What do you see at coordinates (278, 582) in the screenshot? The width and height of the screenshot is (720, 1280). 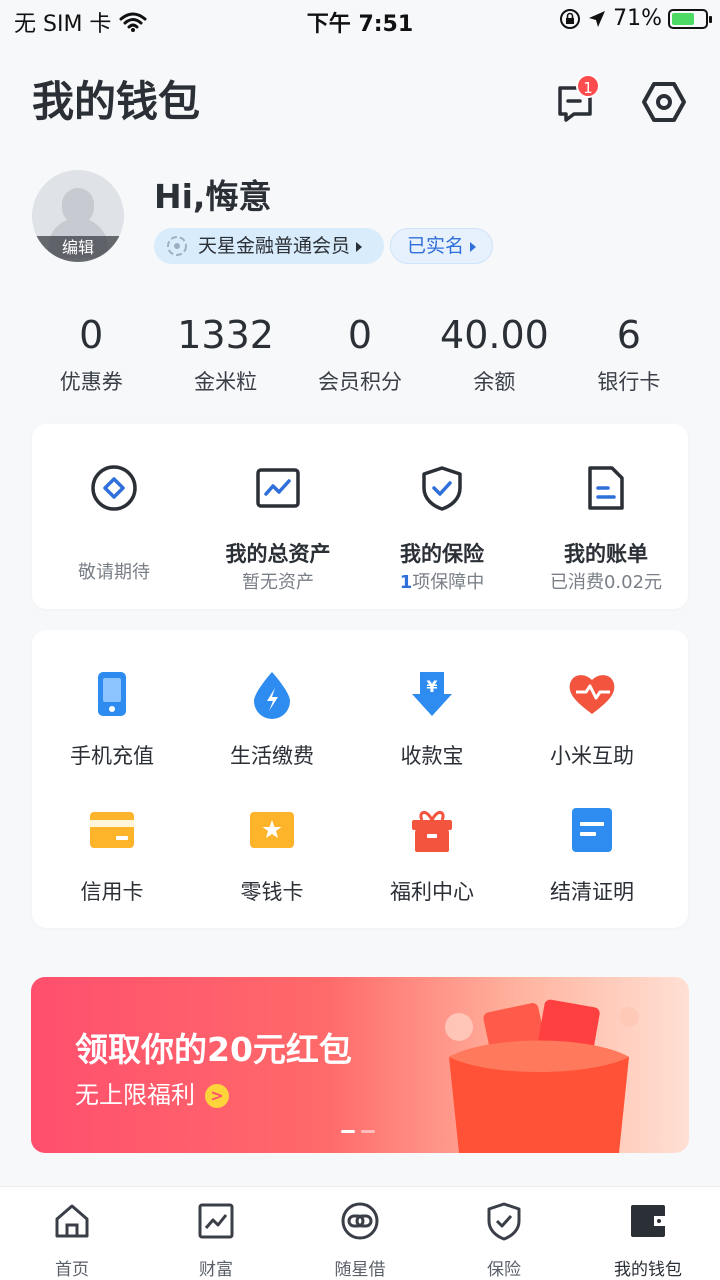 I see `feature-sub: 暂无资产` at bounding box center [278, 582].